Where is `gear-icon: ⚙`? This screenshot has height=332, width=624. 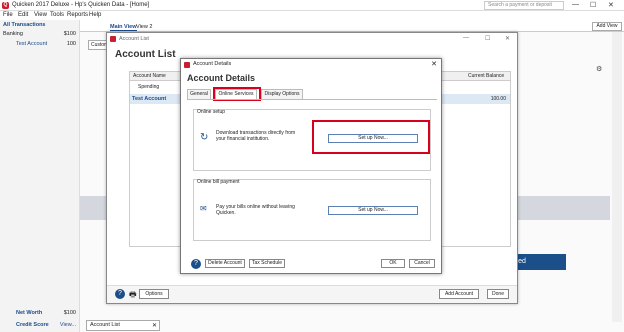 gear-icon: ⚙ is located at coordinates (599, 69).